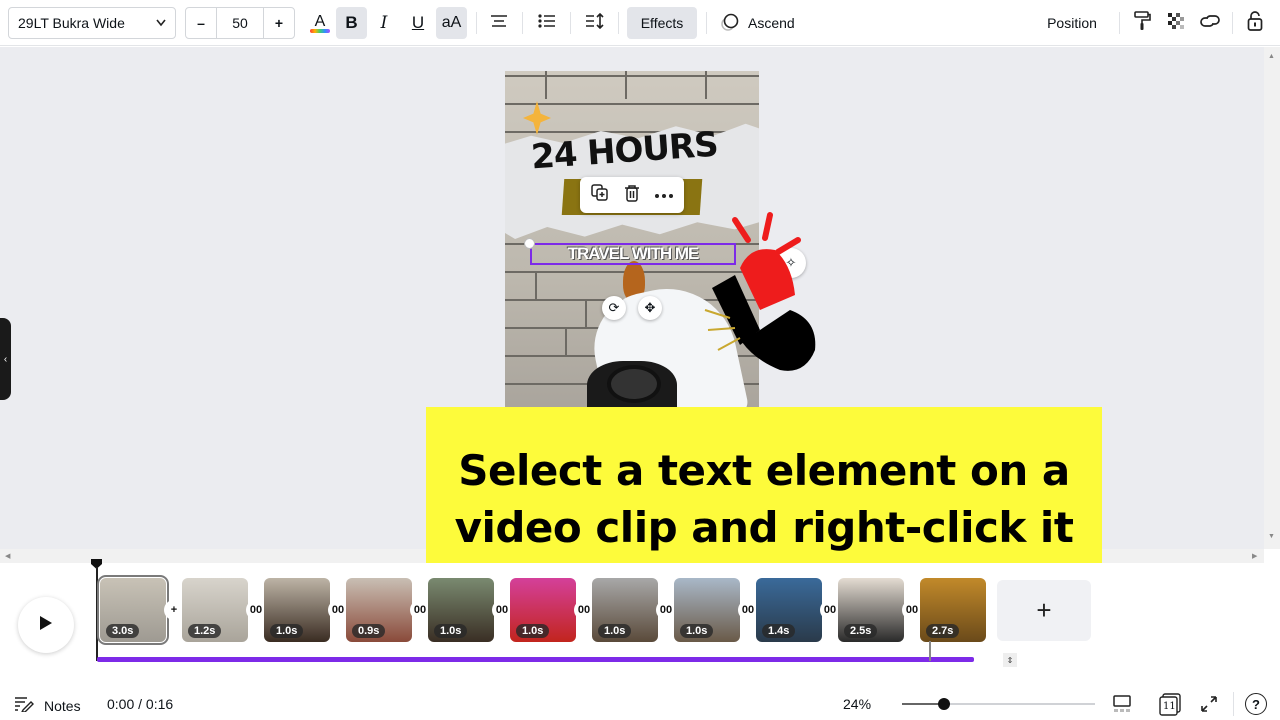 The width and height of the screenshot is (1280, 720). What do you see at coordinates (71, 23) in the screenshot?
I see `font-family-value: 29LT Bukra Wide` at bounding box center [71, 23].